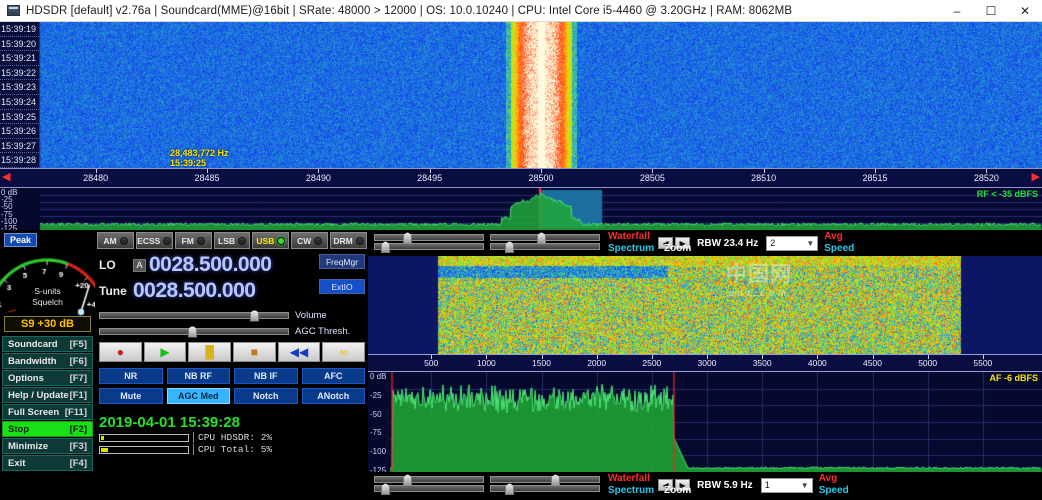 Image resolution: width=1042 pixels, height=500 pixels. Describe the element at coordinates (144, 437) in the screenshot. I see `cpu-hdsdr-bar` at that location.